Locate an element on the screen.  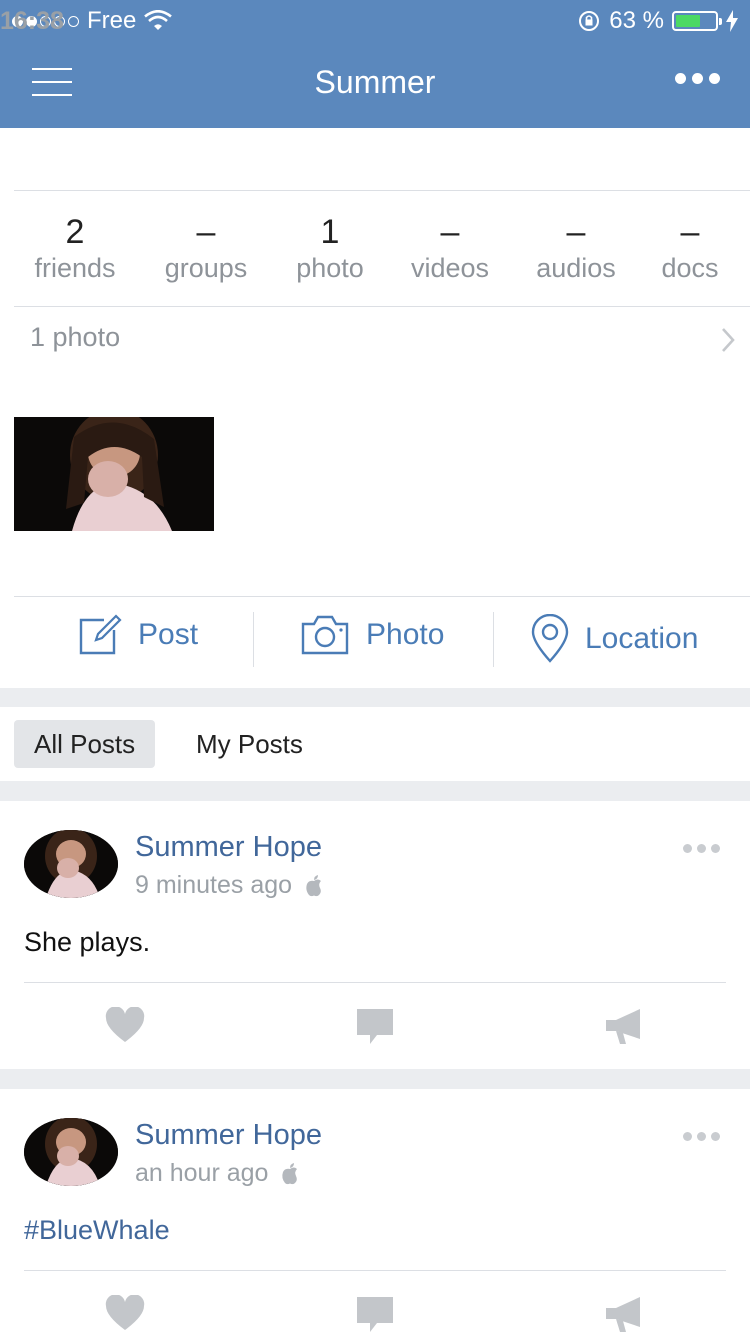
photos-section-link: 1 photo is located at coordinates (383, 337).